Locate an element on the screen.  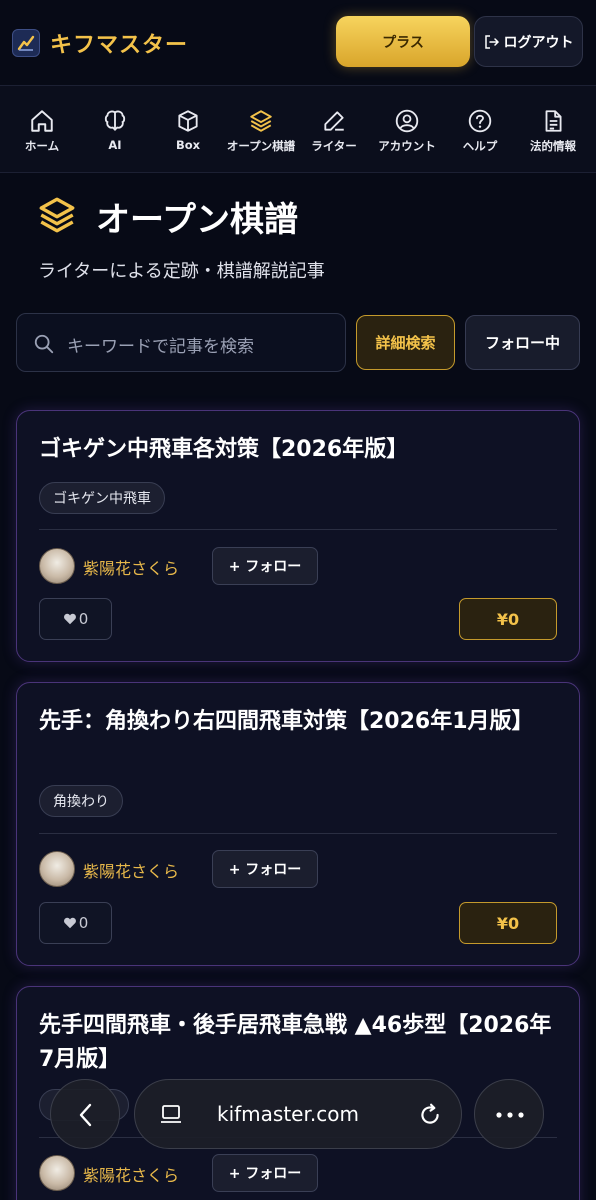
nav-item-ai: AI is located at coordinates (115, 130).